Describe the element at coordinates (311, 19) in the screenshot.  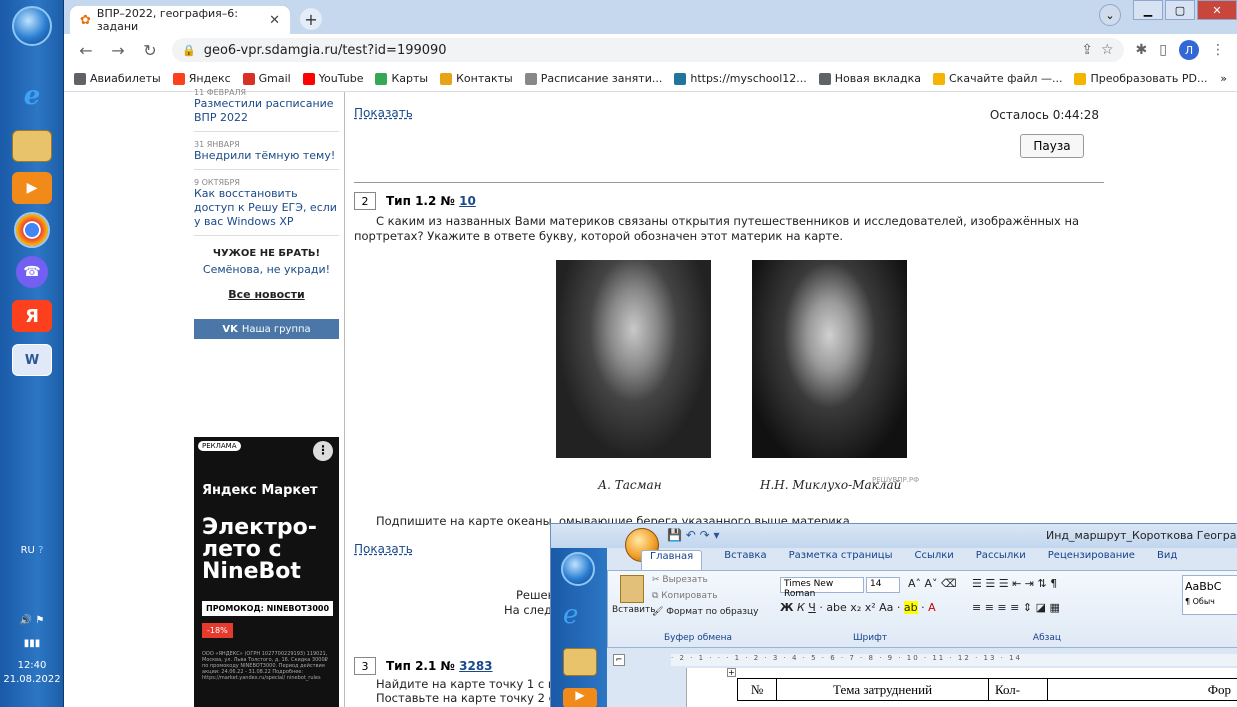
I see `new-tab-button: +` at that location.